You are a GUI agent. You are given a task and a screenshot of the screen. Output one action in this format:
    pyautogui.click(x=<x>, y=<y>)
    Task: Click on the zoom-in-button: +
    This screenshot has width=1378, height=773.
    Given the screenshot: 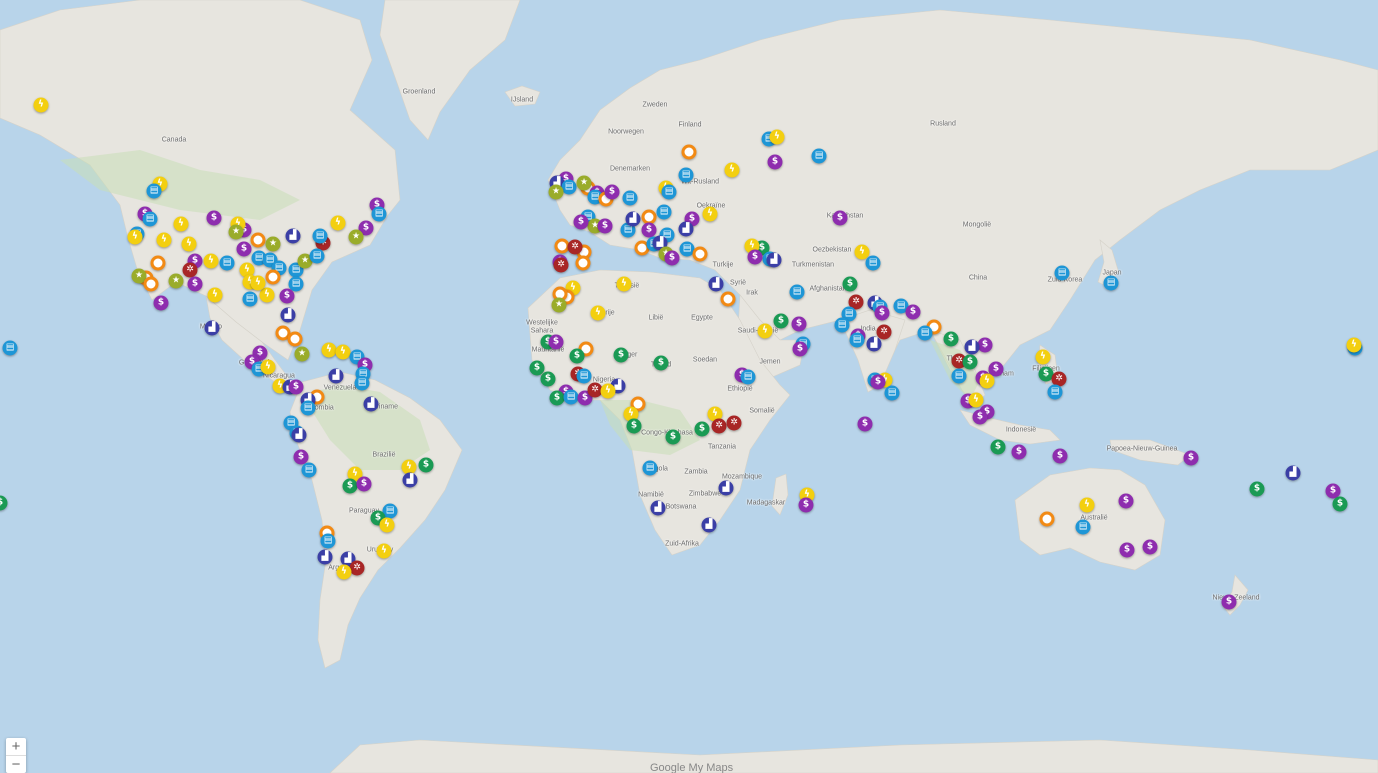 What is the action you would take?
    pyautogui.click(x=16, y=746)
    